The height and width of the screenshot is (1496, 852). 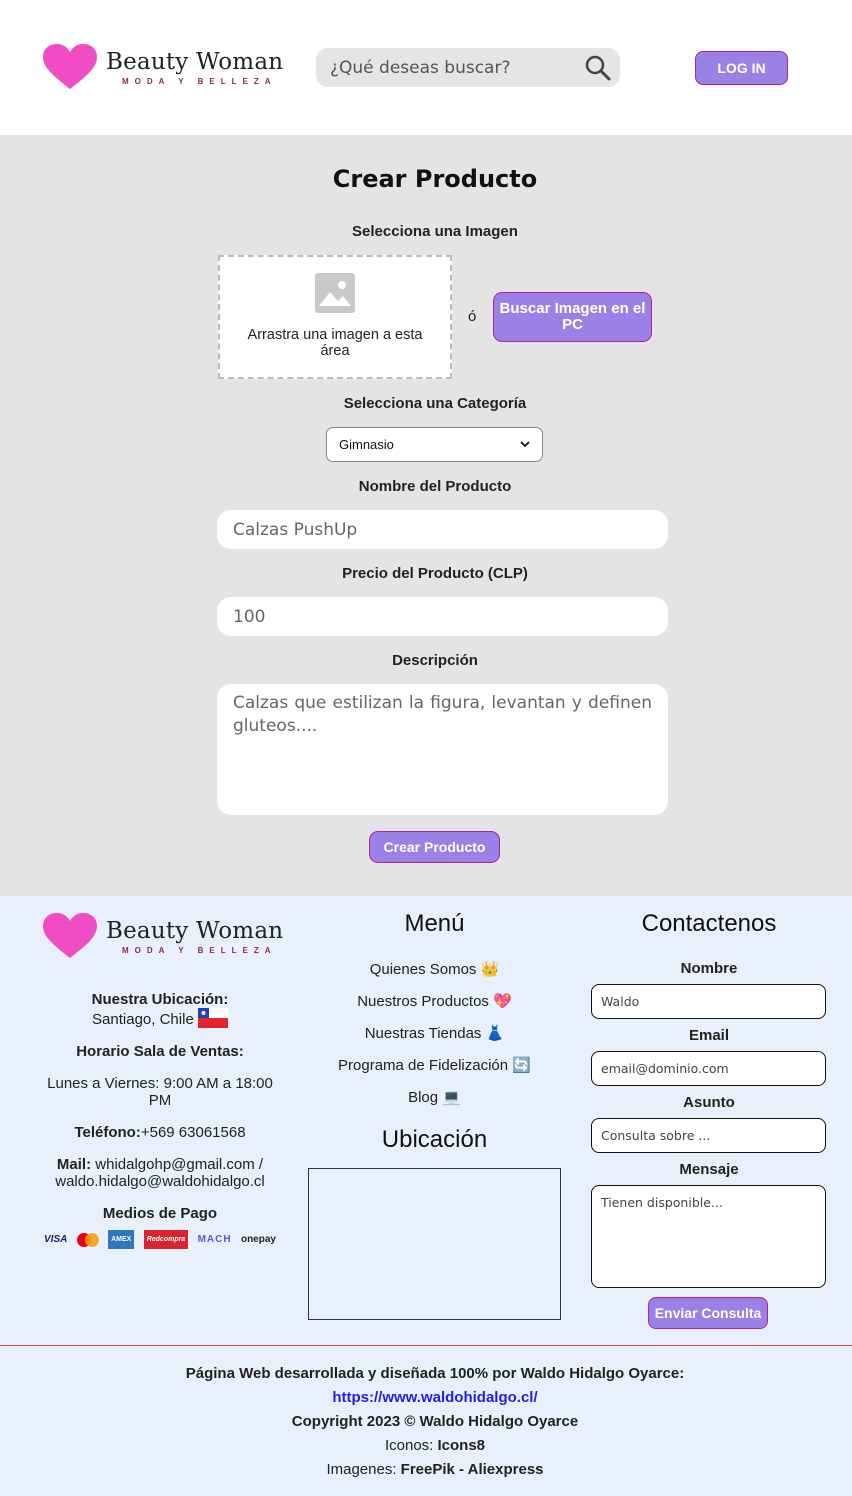 I want to click on menu-item-quienes-somos: Quienes Somos 👑, so click(x=434, y=976).